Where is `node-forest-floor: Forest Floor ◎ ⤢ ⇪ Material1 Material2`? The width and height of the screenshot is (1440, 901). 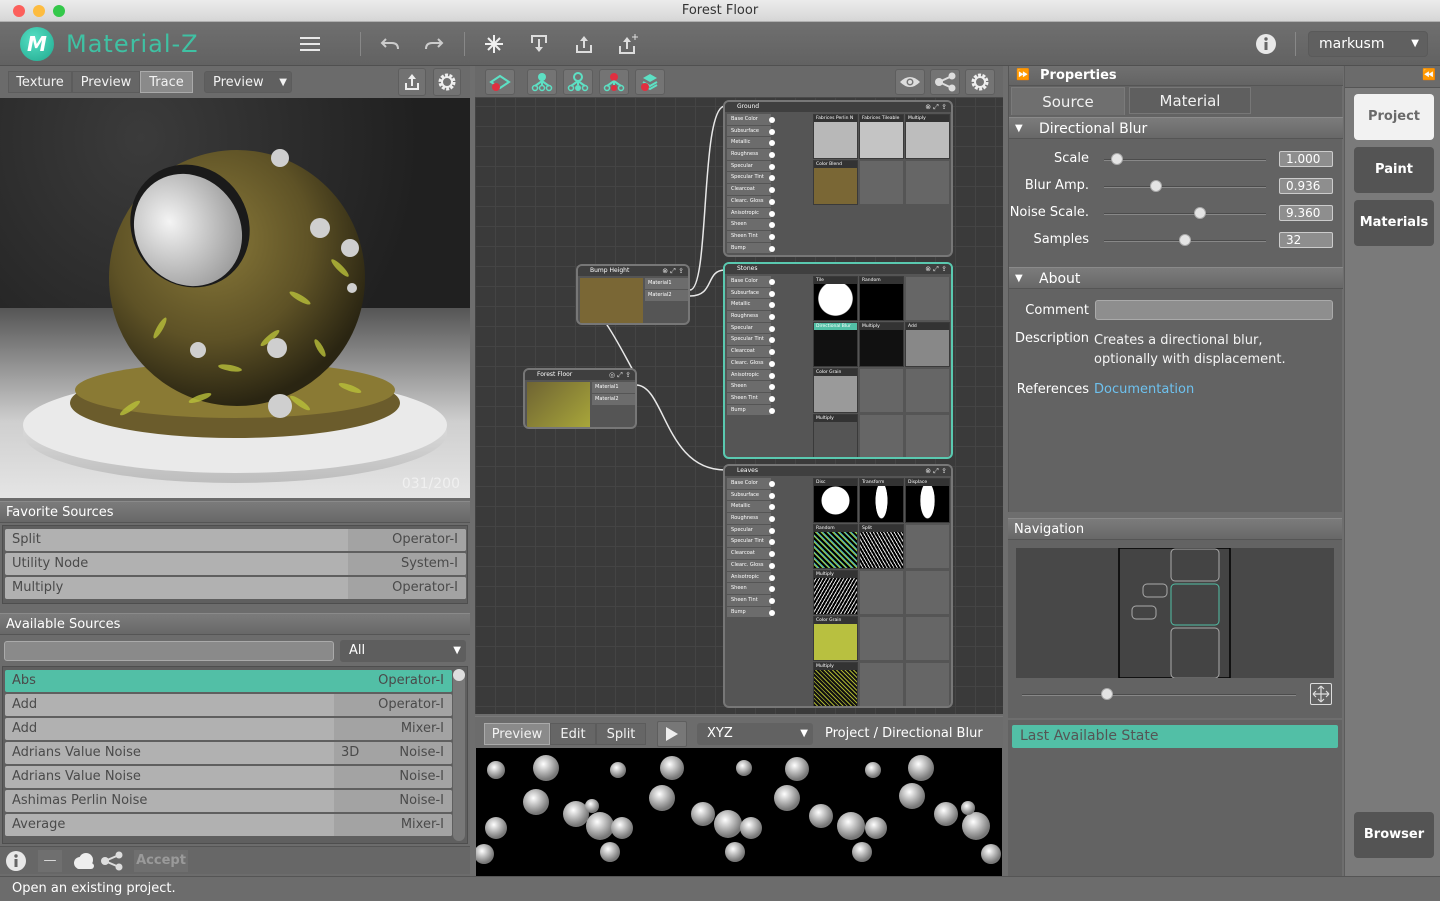
node-forest-floor: Forest Floor ◎ ⤢ ⇪ Material1 Material2 is located at coordinates (580, 398).